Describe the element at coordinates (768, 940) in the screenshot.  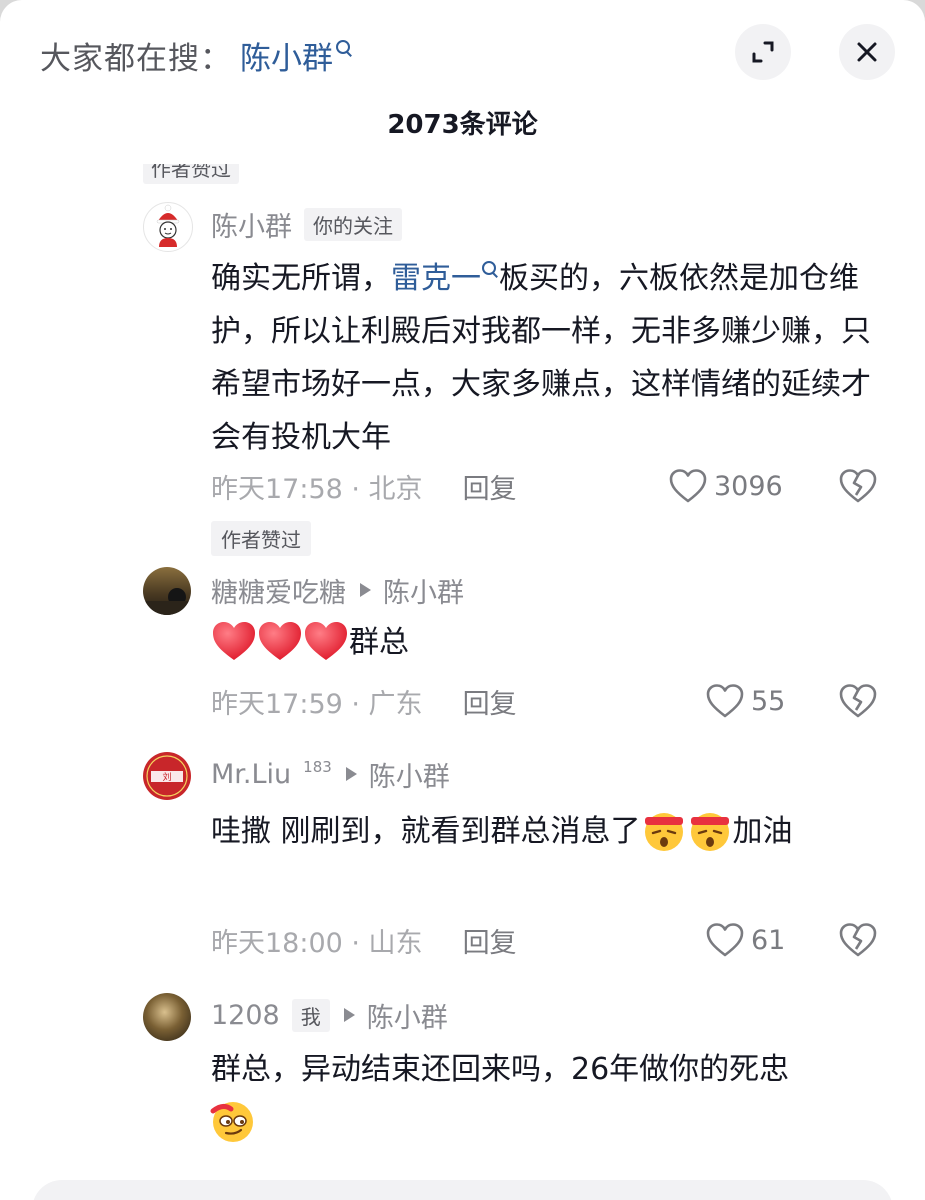
I see `like-count: 61` at that location.